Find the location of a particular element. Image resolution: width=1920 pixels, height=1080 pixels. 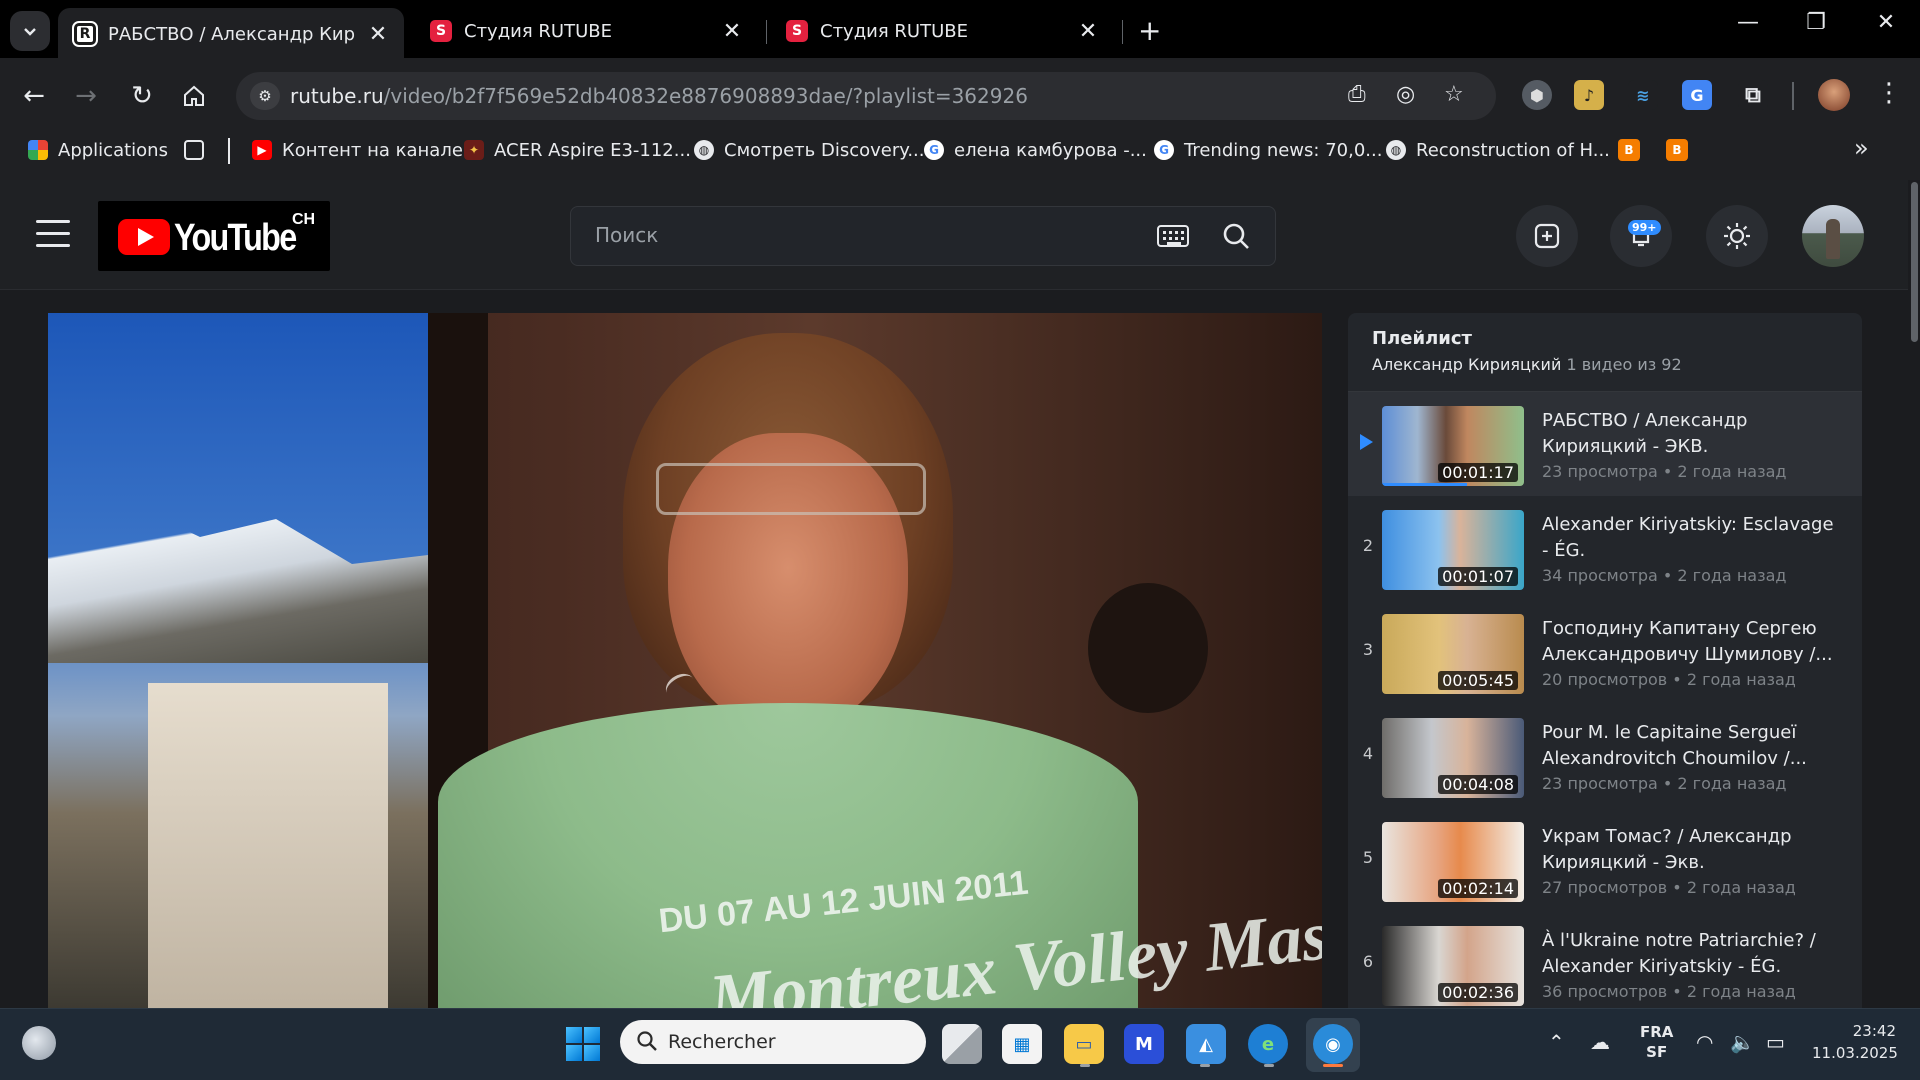

file-explorer-icon: ▭ is located at coordinates (1084, 1044).